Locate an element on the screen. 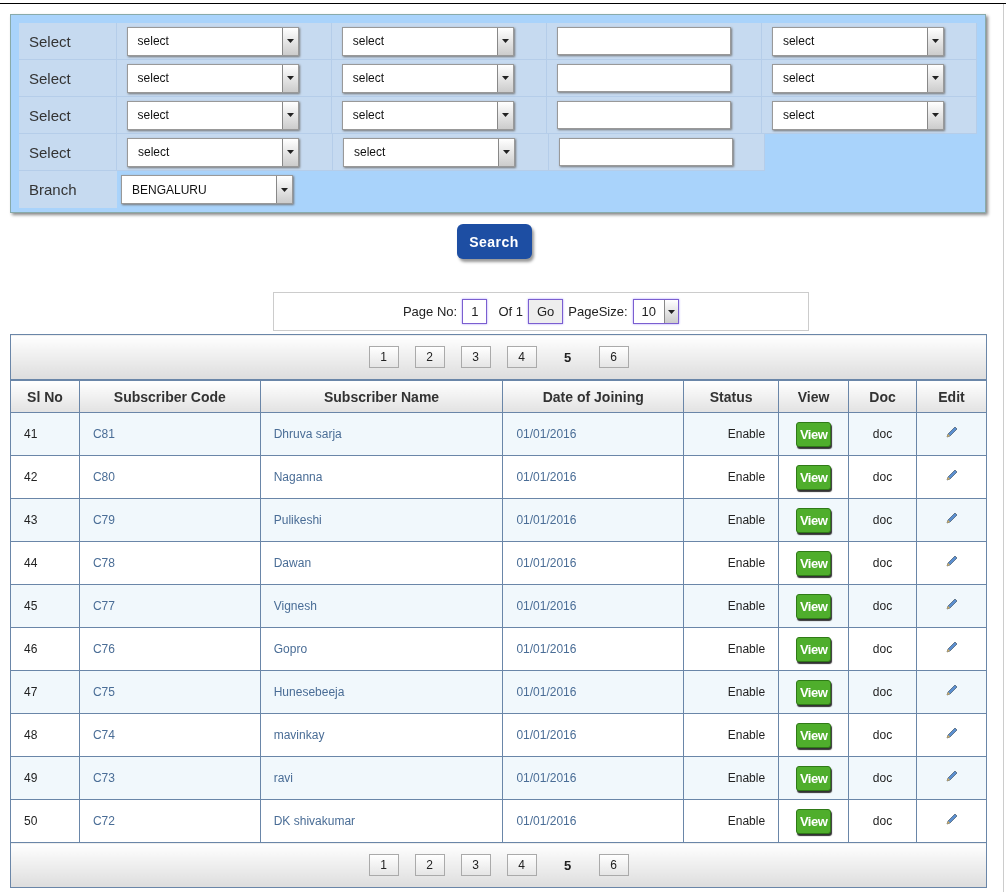 The width and height of the screenshot is (1006, 892). table-cell: 41 is located at coordinates (45, 434).